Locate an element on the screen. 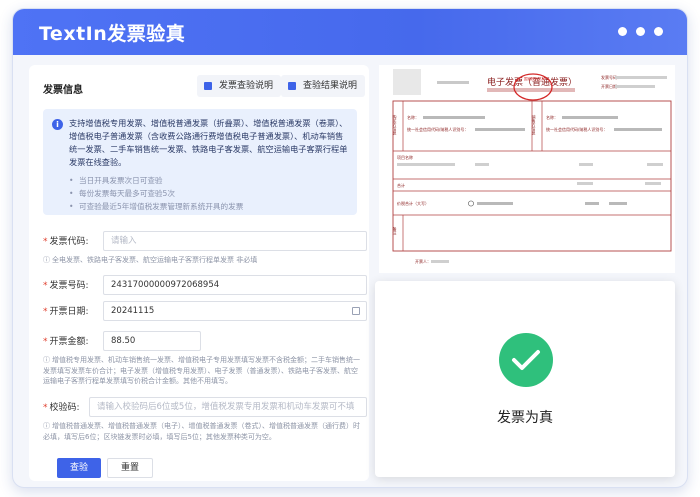 The height and width of the screenshot is (497, 700). invoice-code-label: 发票代码: is located at coordinates (69, 242).